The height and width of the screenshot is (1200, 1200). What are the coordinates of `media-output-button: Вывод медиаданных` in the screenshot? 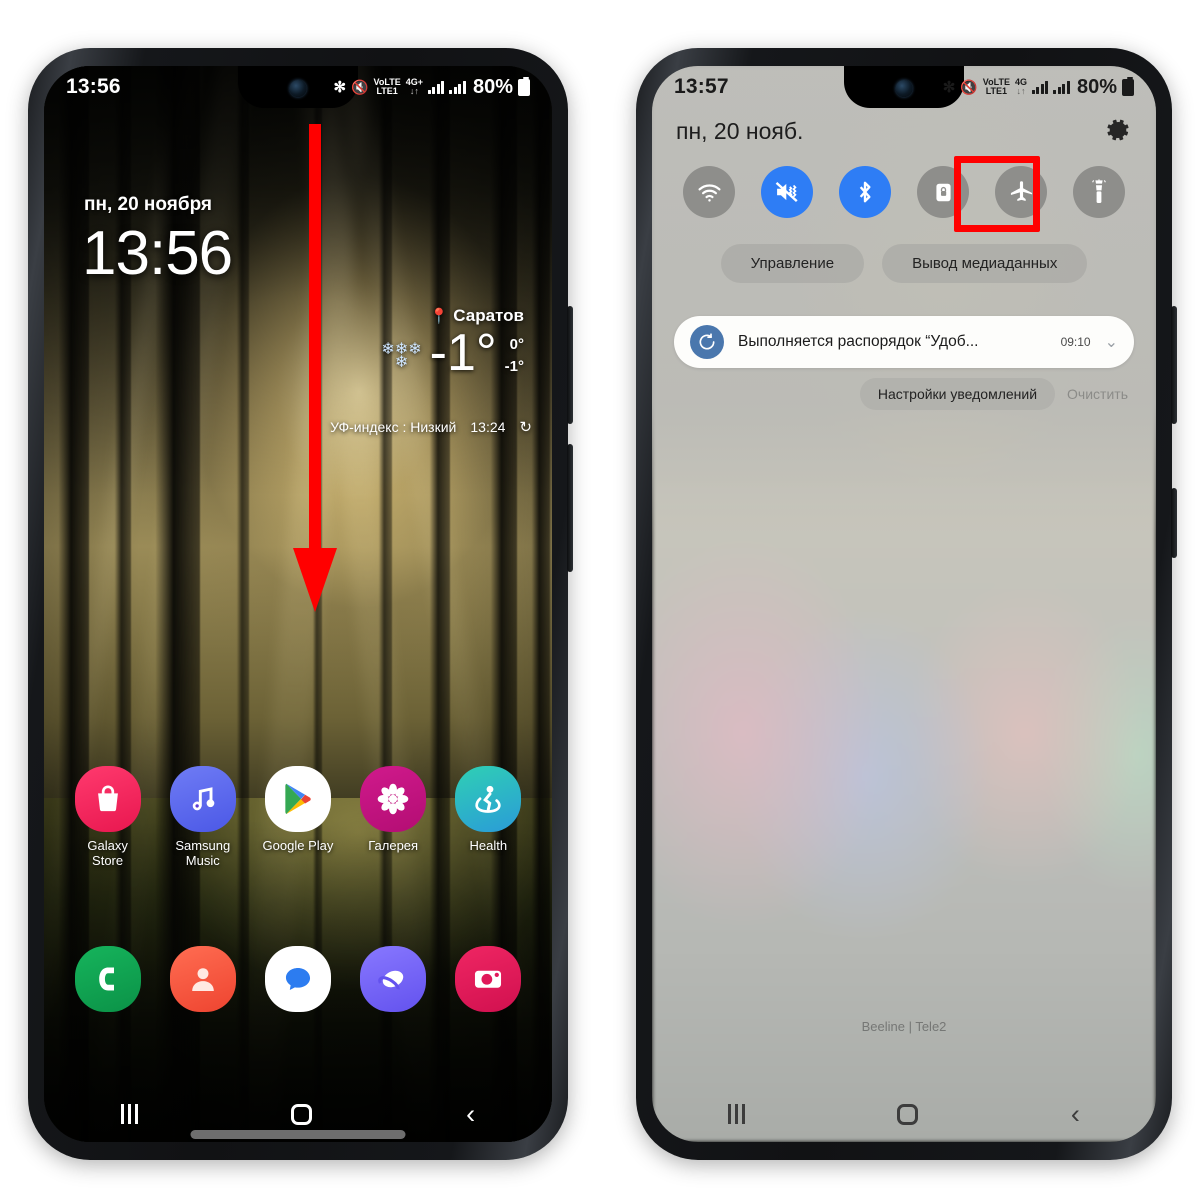 It's located at (985, 263).